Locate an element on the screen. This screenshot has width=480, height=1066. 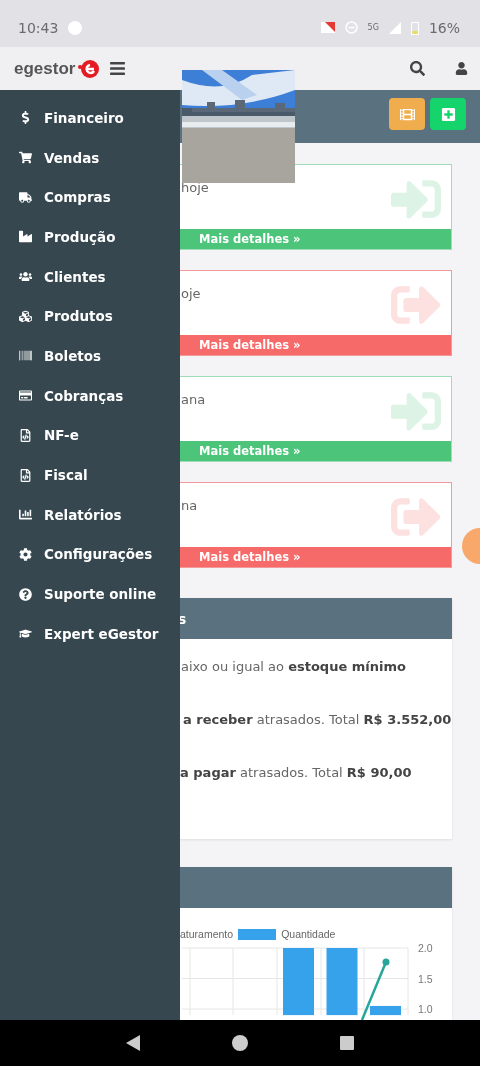
cart-icon is located at coordinates (25, 158).